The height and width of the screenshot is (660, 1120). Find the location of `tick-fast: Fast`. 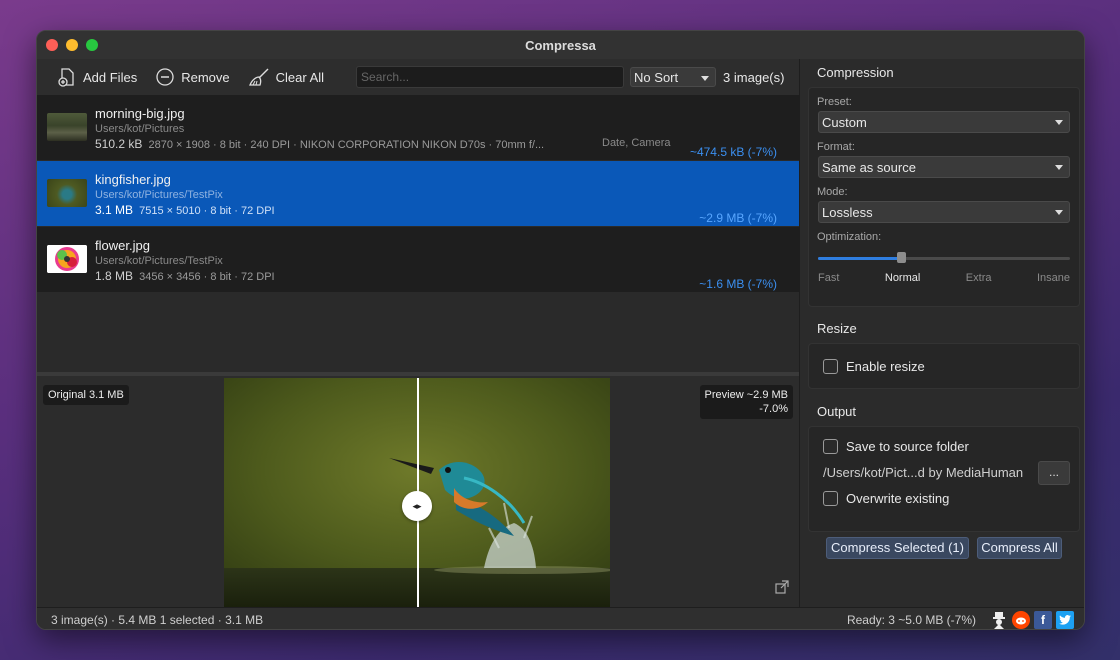

tick-fast: Fast is located at coordinates (829, 278).